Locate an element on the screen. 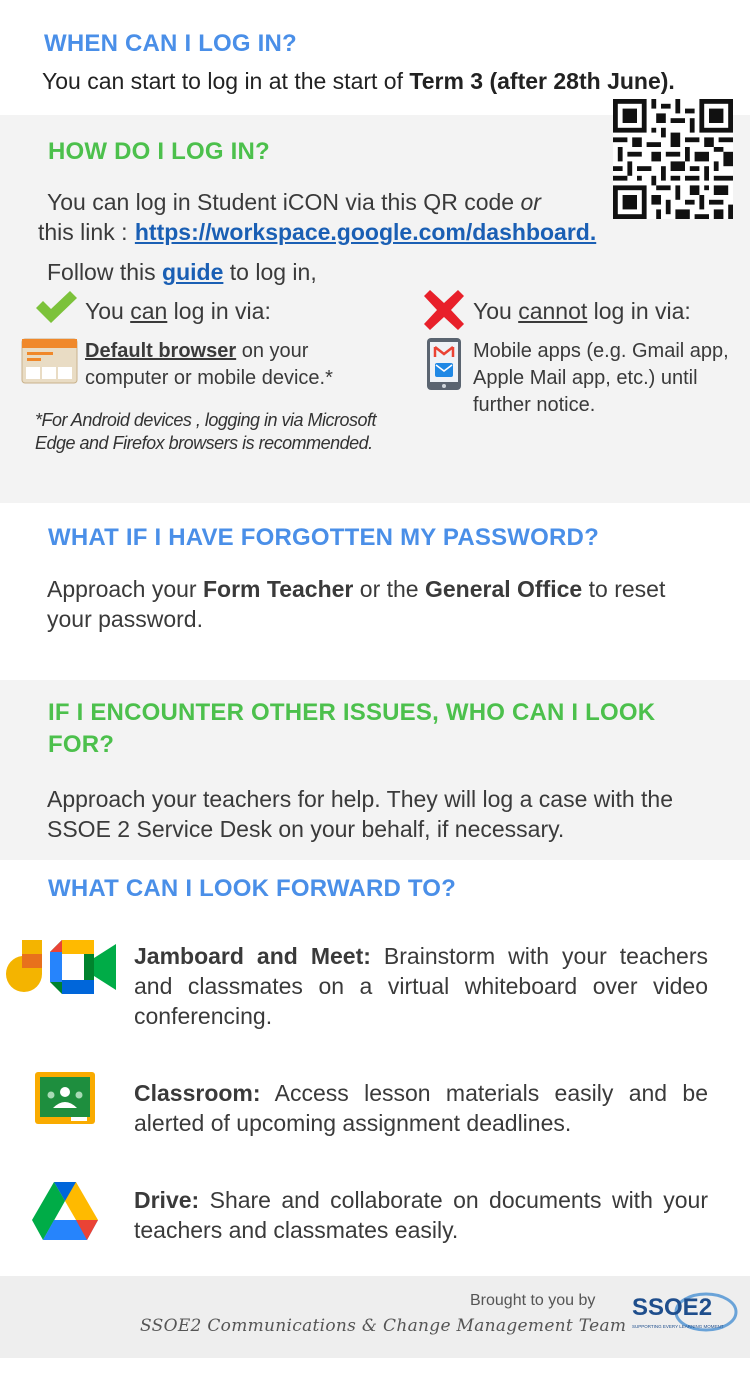  jamboard-icon is located at coordinates (24, 966).